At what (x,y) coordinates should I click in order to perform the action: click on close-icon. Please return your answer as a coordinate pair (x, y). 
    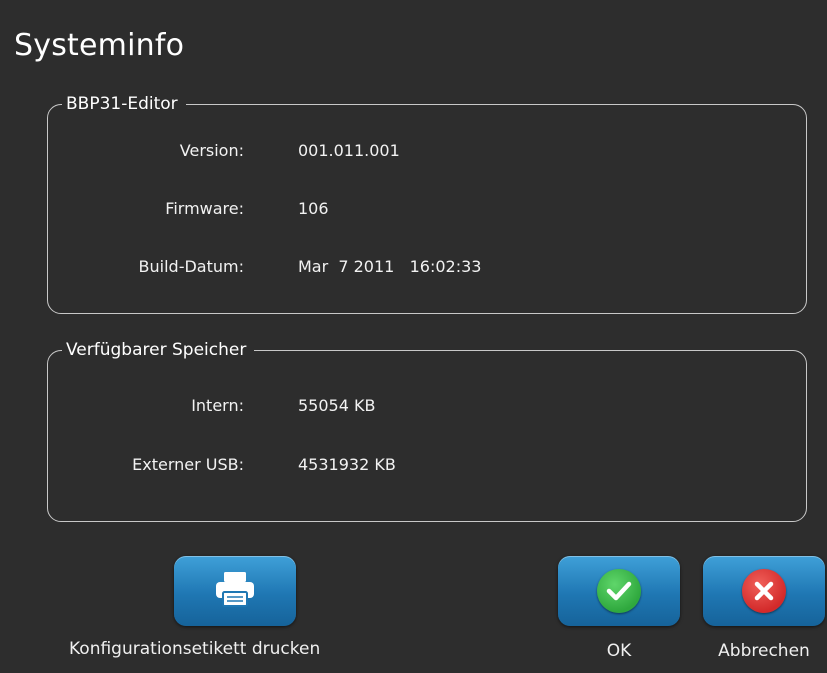
    Looking at the image, I should click on (764, 591).